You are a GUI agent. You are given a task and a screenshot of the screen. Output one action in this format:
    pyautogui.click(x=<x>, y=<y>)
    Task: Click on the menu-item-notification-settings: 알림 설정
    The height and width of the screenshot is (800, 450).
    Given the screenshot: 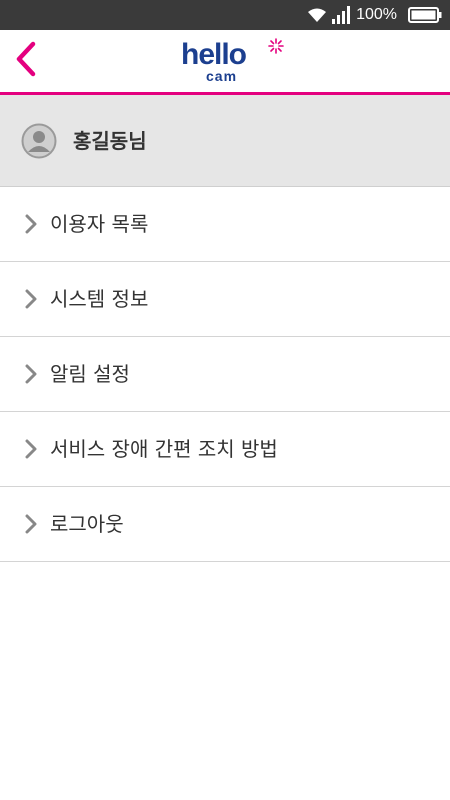 What is the action you would take?
    pyautogui.click(x=225, y=374)
    